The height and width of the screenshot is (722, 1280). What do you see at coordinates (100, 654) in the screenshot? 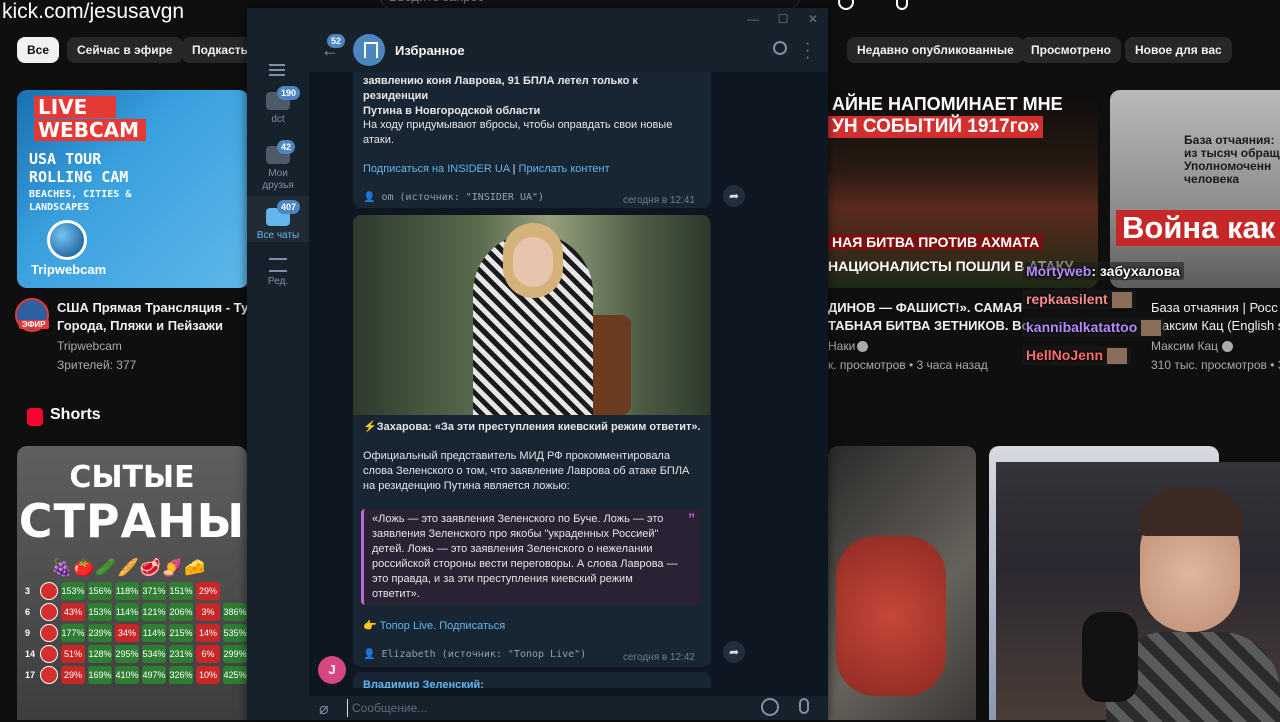
I see `stats-cell: 128%` at bounding box center [100, 654].